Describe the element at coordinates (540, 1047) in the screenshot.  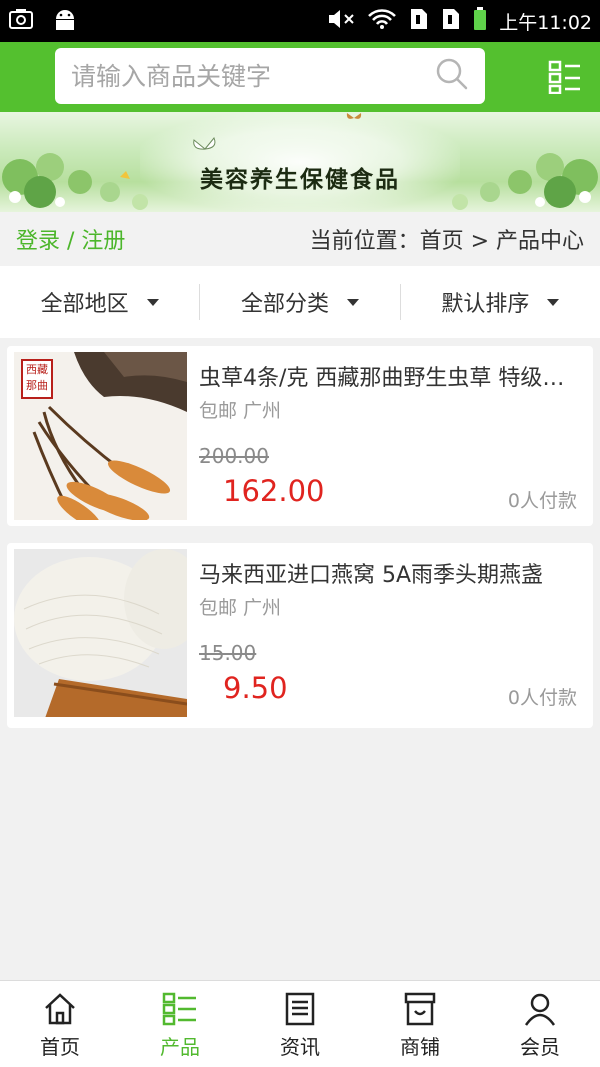
I see `tab-label: 会员` at that location.